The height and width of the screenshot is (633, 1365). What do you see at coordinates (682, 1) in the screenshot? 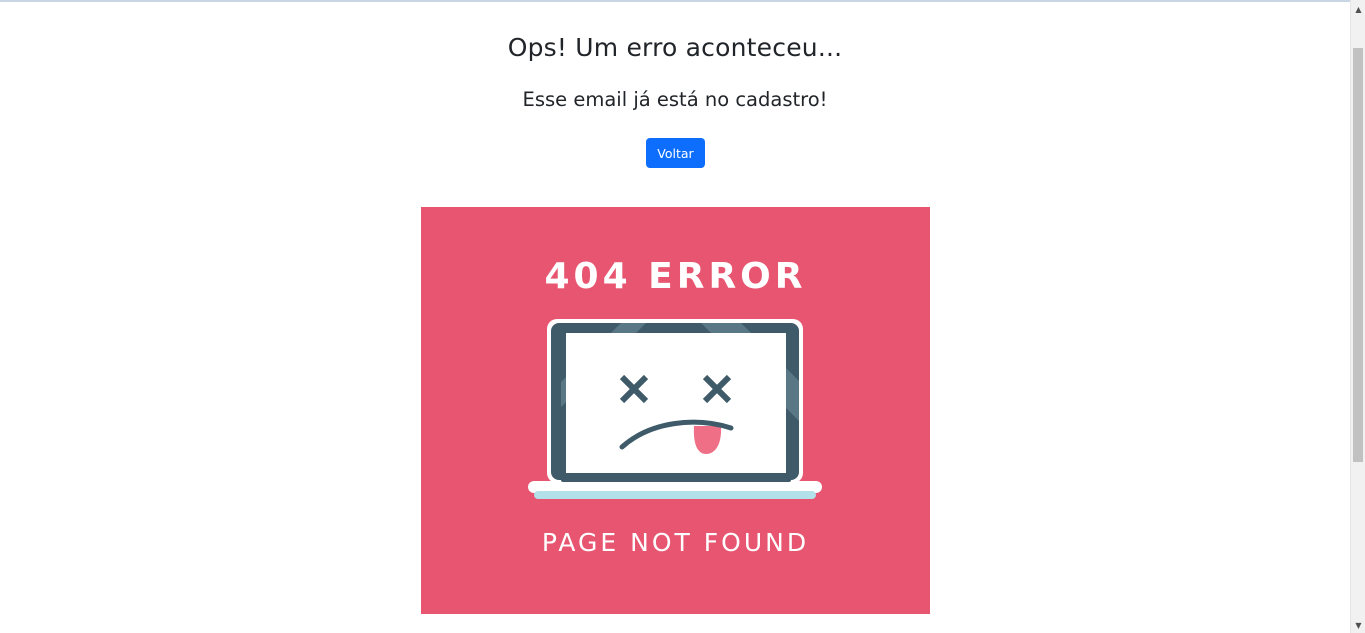
I see `window-top-border` at bounding box center [682, 1].